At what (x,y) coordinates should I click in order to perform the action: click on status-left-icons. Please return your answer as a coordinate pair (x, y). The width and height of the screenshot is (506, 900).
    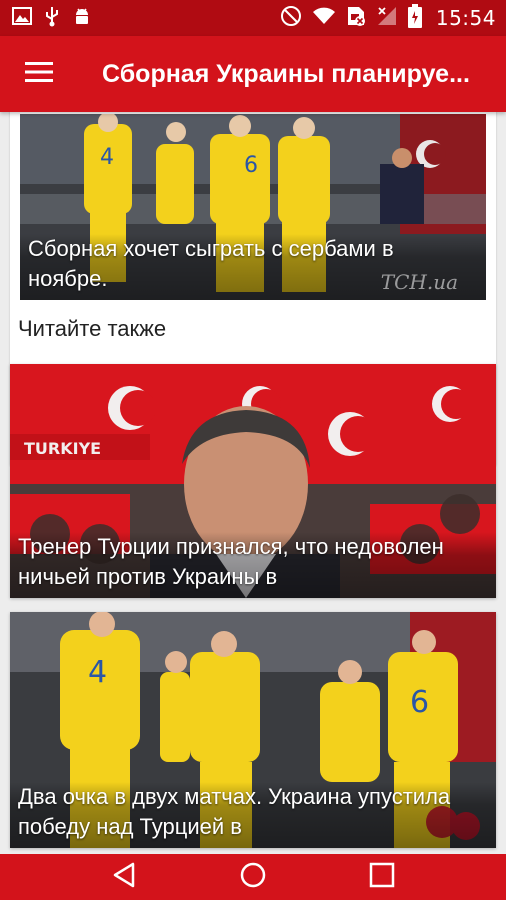
    Looking at the image, I should click on (52, 18).